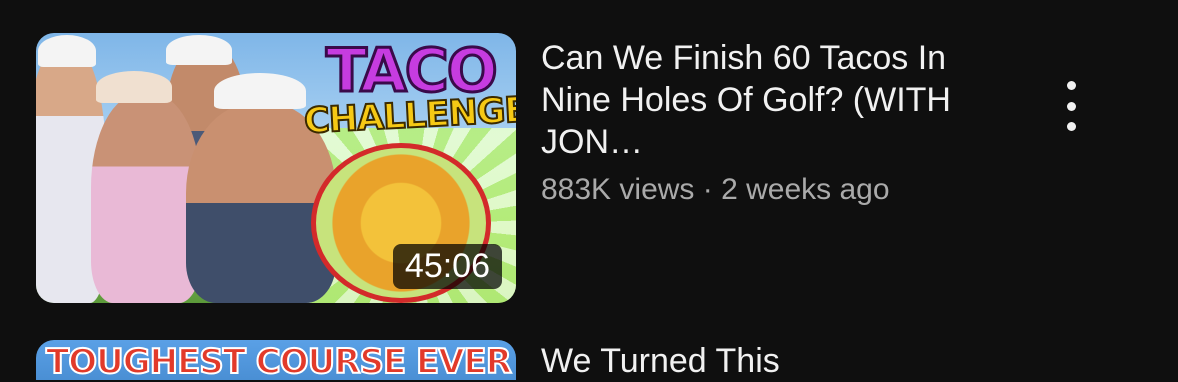 The height and width of the screenshot is (382, 1178). What do you see at coordinates (805, 189) in the screenshot?
I see `upload-age: 2 weeks ago` at bounding box center [805, 189].